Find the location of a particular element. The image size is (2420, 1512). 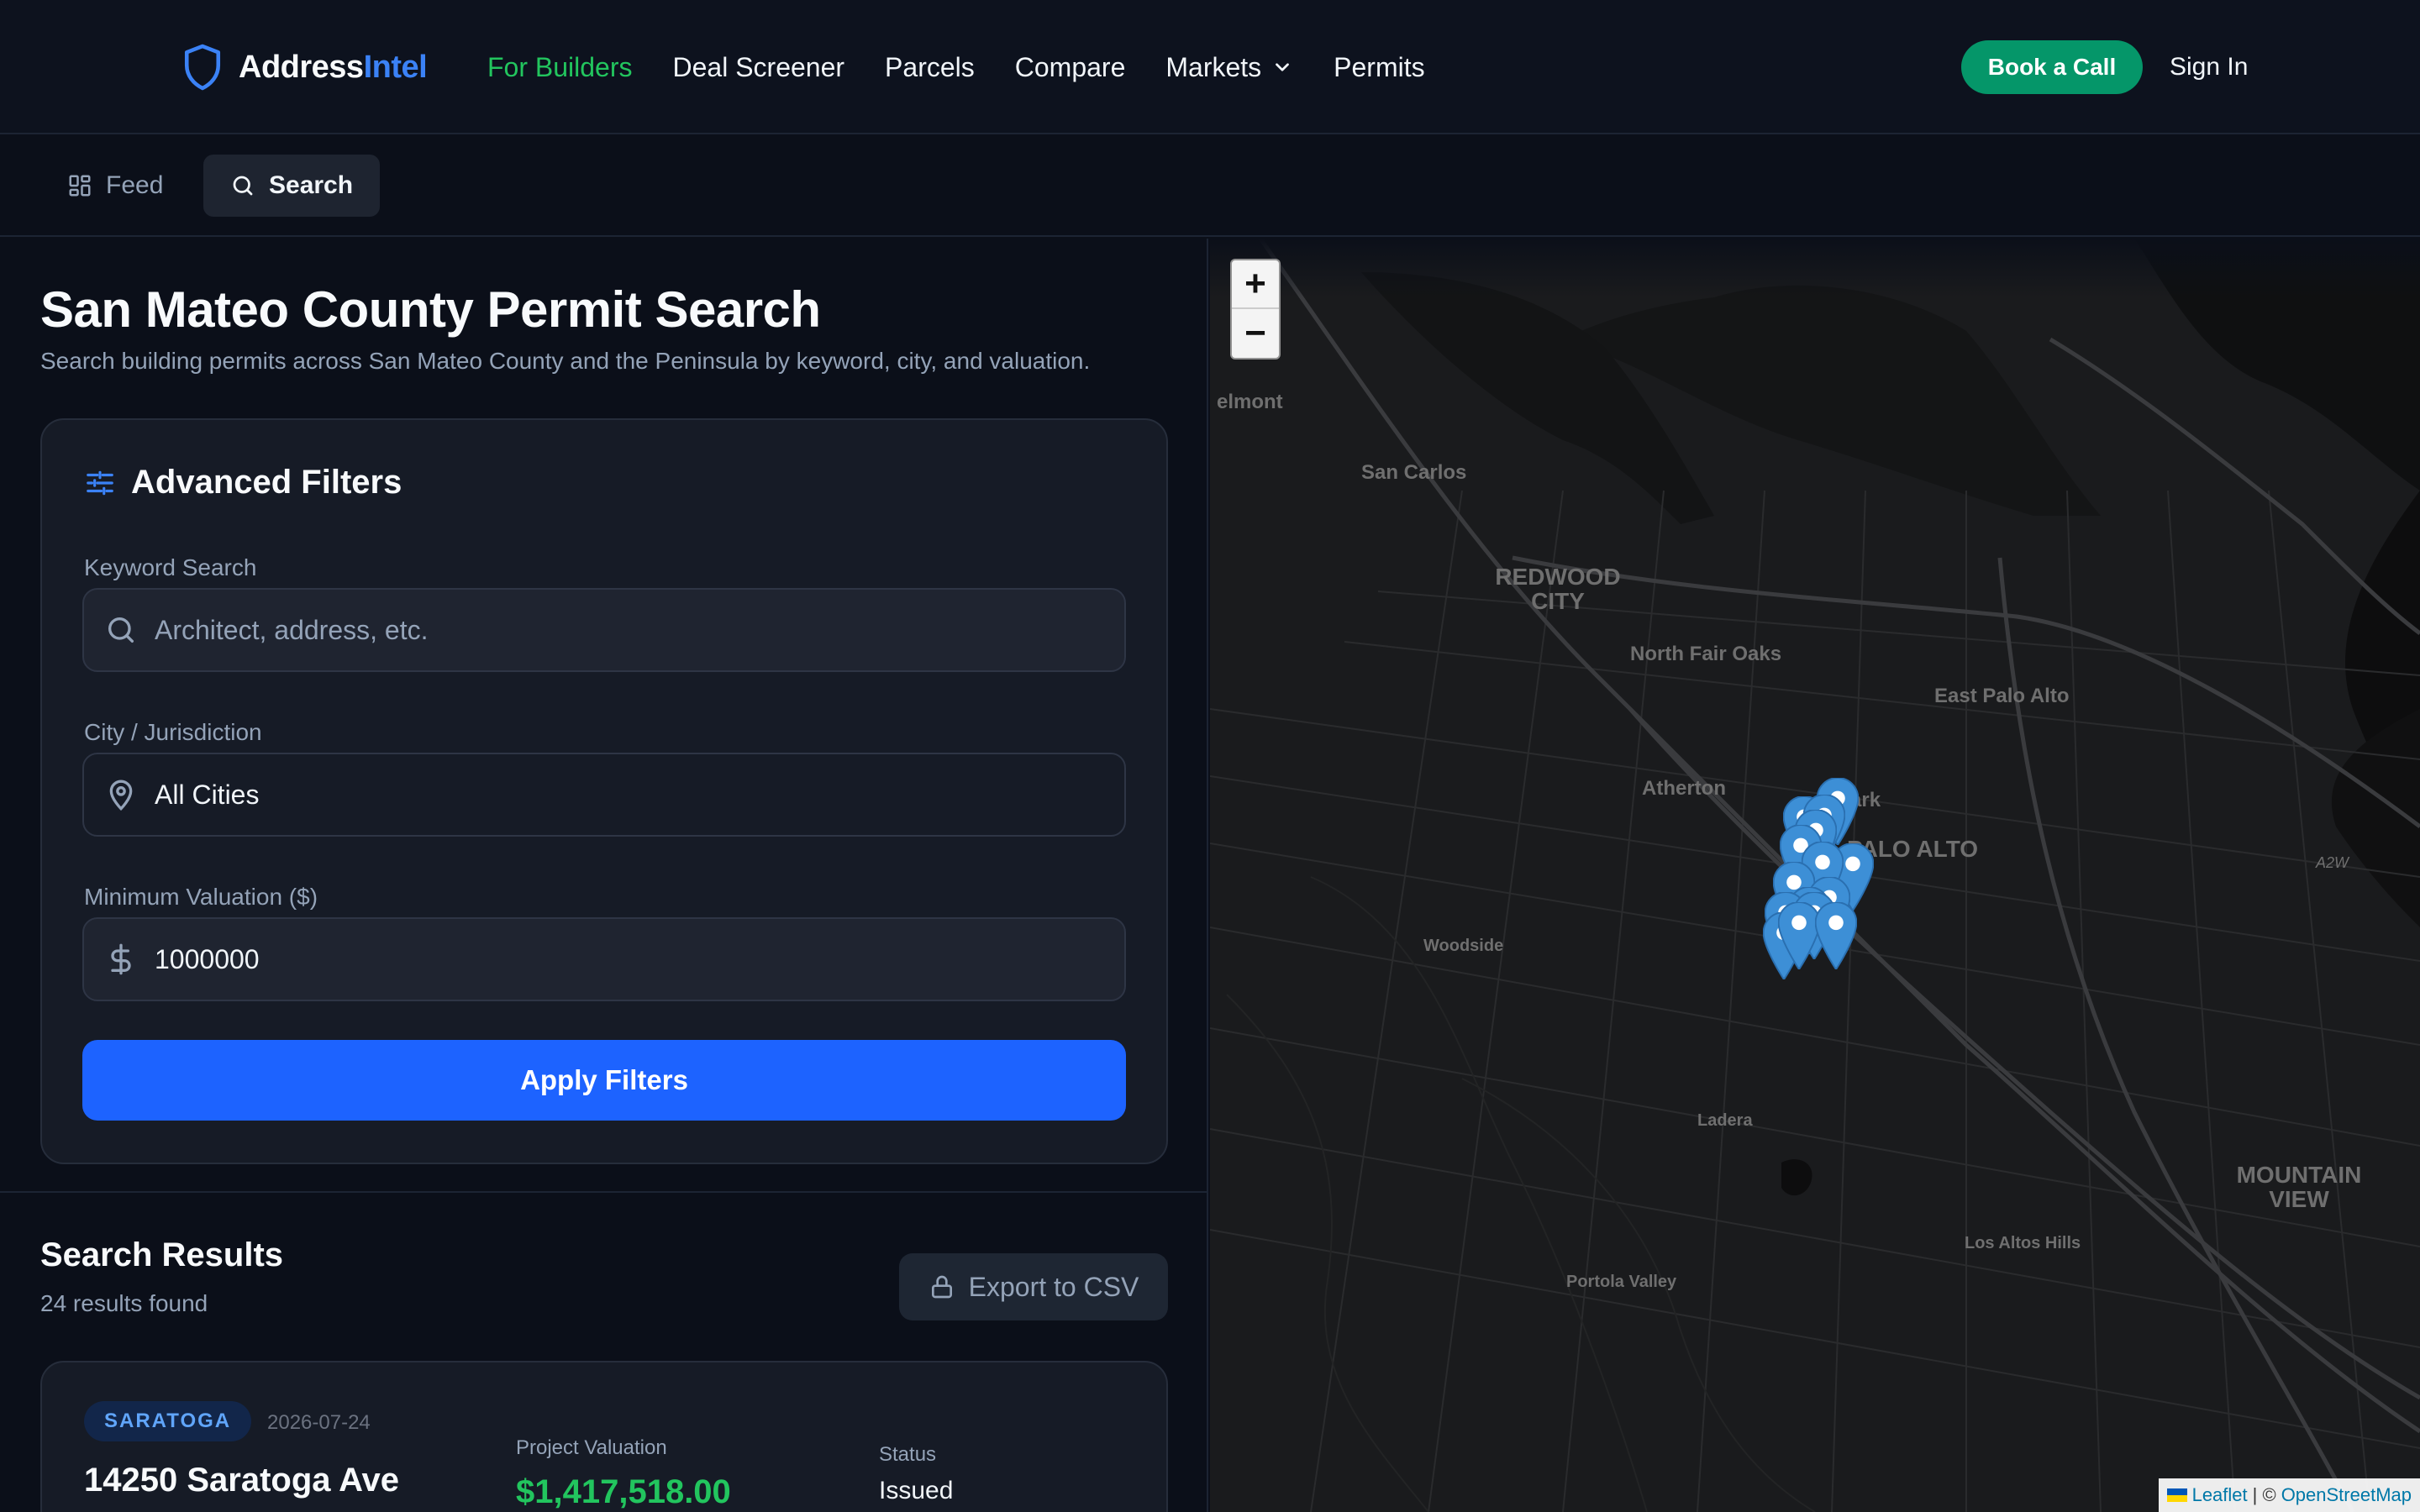

apply-filters-button: Apply Filters is located at coordinates (604, 1080).